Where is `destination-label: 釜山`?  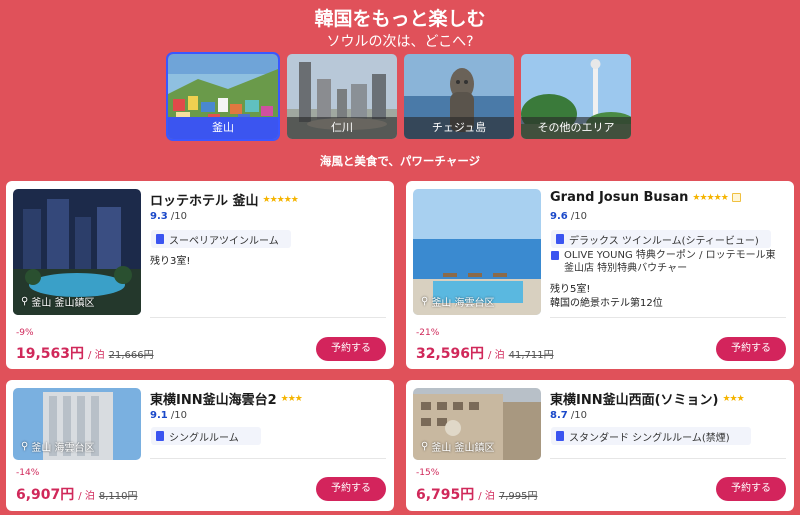
destination-label: 釜山 is located at coordinates (223, 128).